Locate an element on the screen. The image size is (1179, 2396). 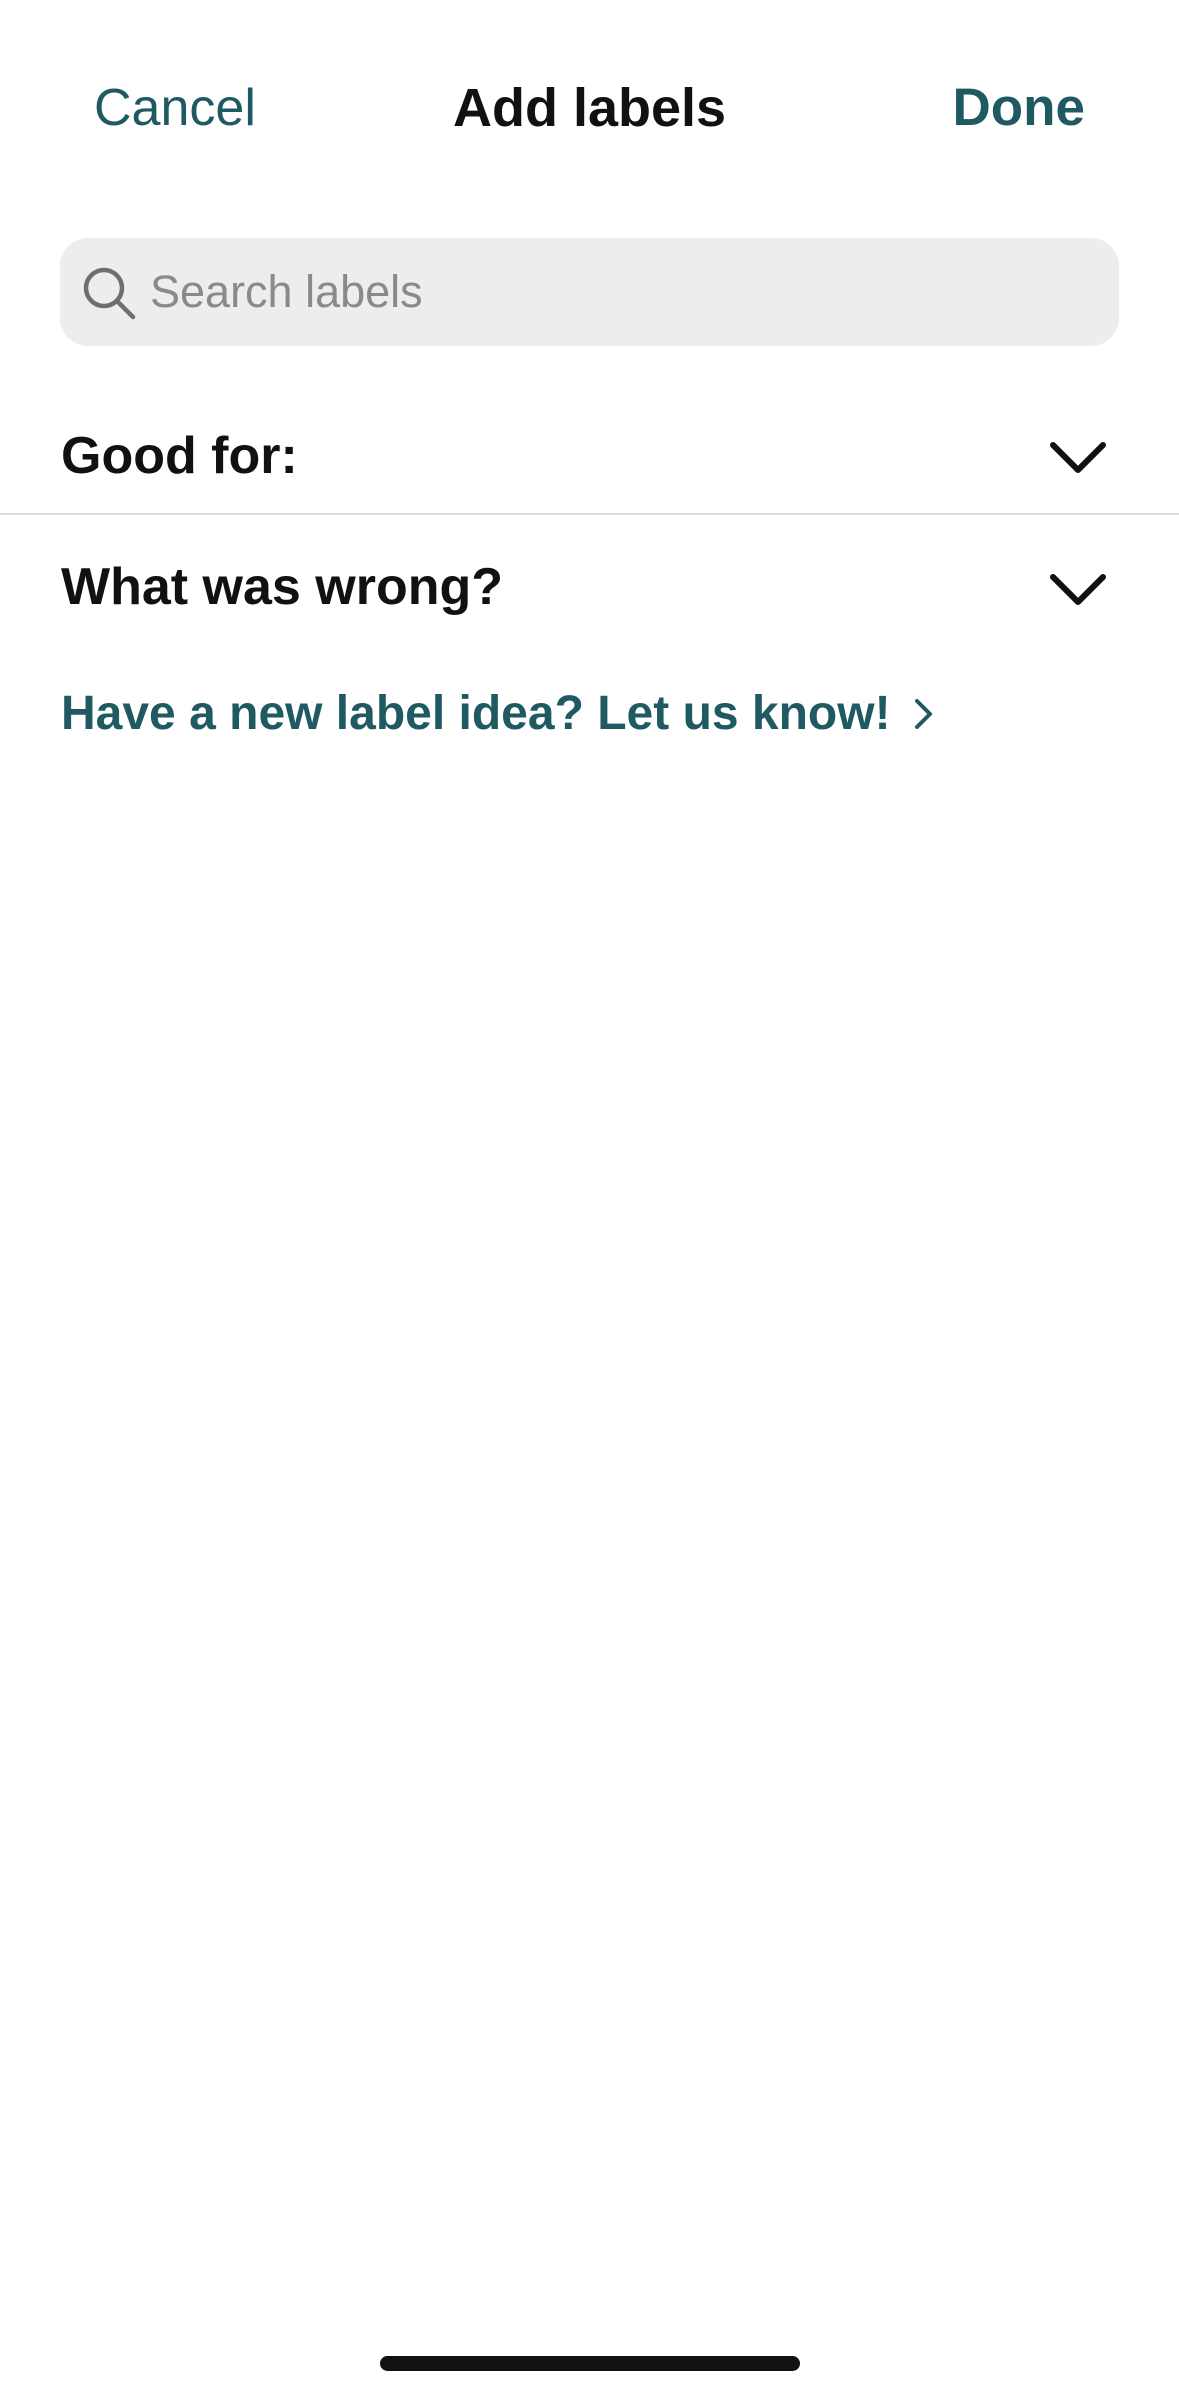
section-what-was-wrong: What was wrong? is located at coordinates (589, 577).